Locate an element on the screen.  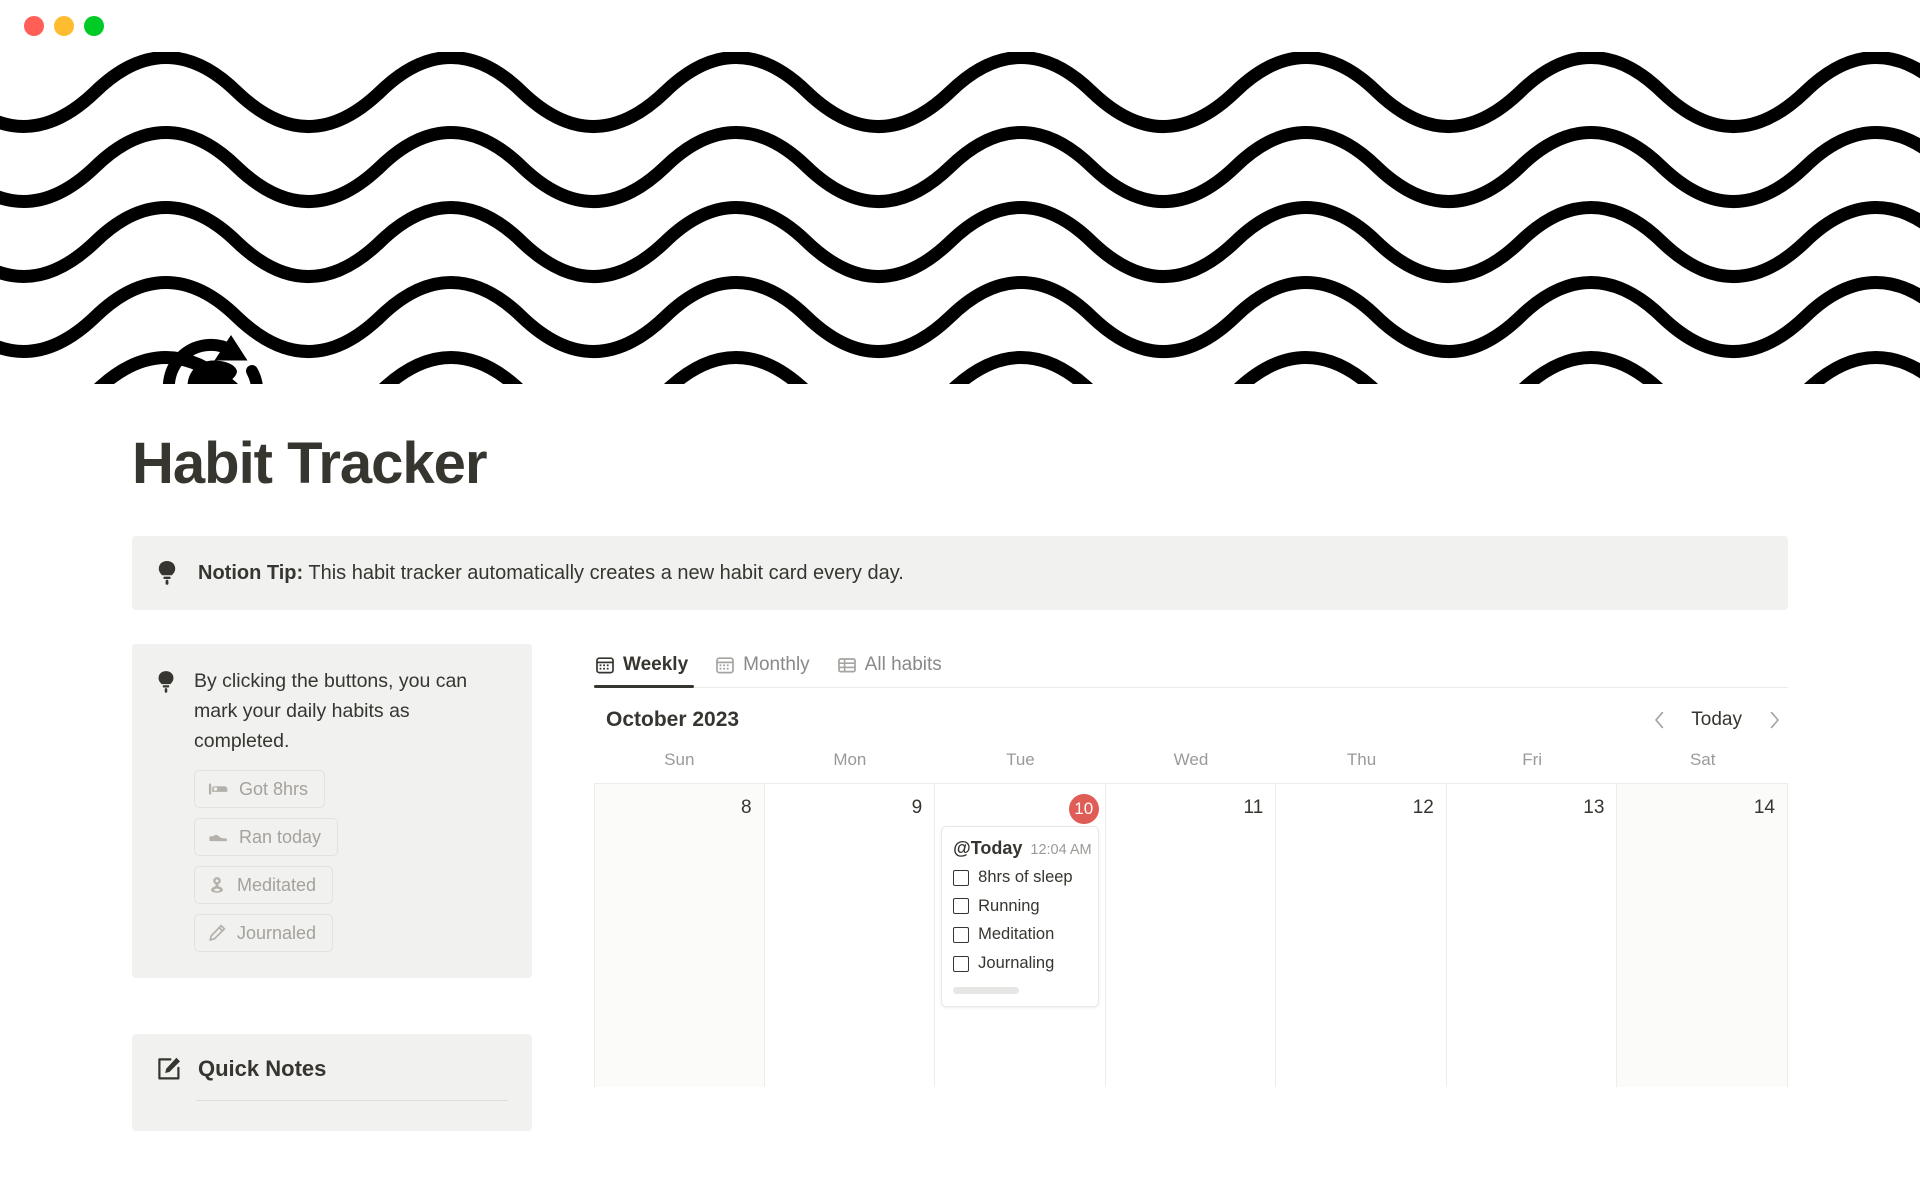
weekday-label: Wed is located at coordinates (1191, 759).